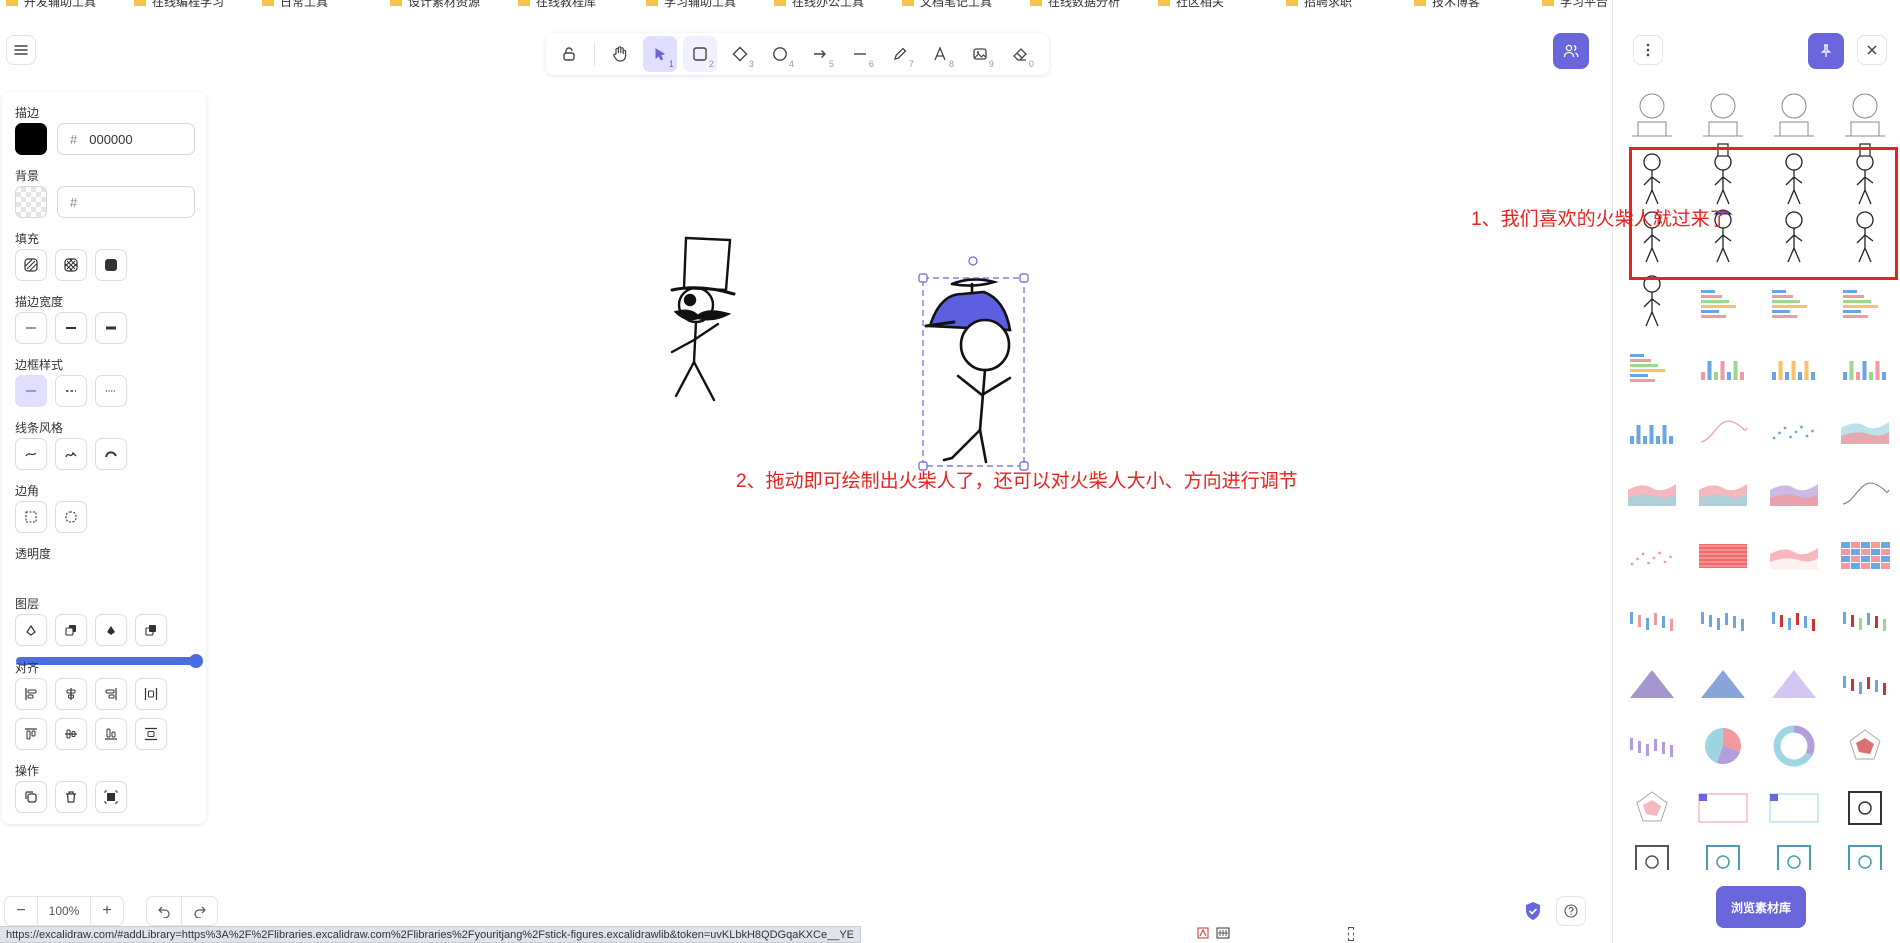 Image resolution: width=1900 pixels, height=943 pixels. What do you see at coordinates (31, 391) in the screenshot?
I see `stroke-solid-button` at bounding box center [31, 391].